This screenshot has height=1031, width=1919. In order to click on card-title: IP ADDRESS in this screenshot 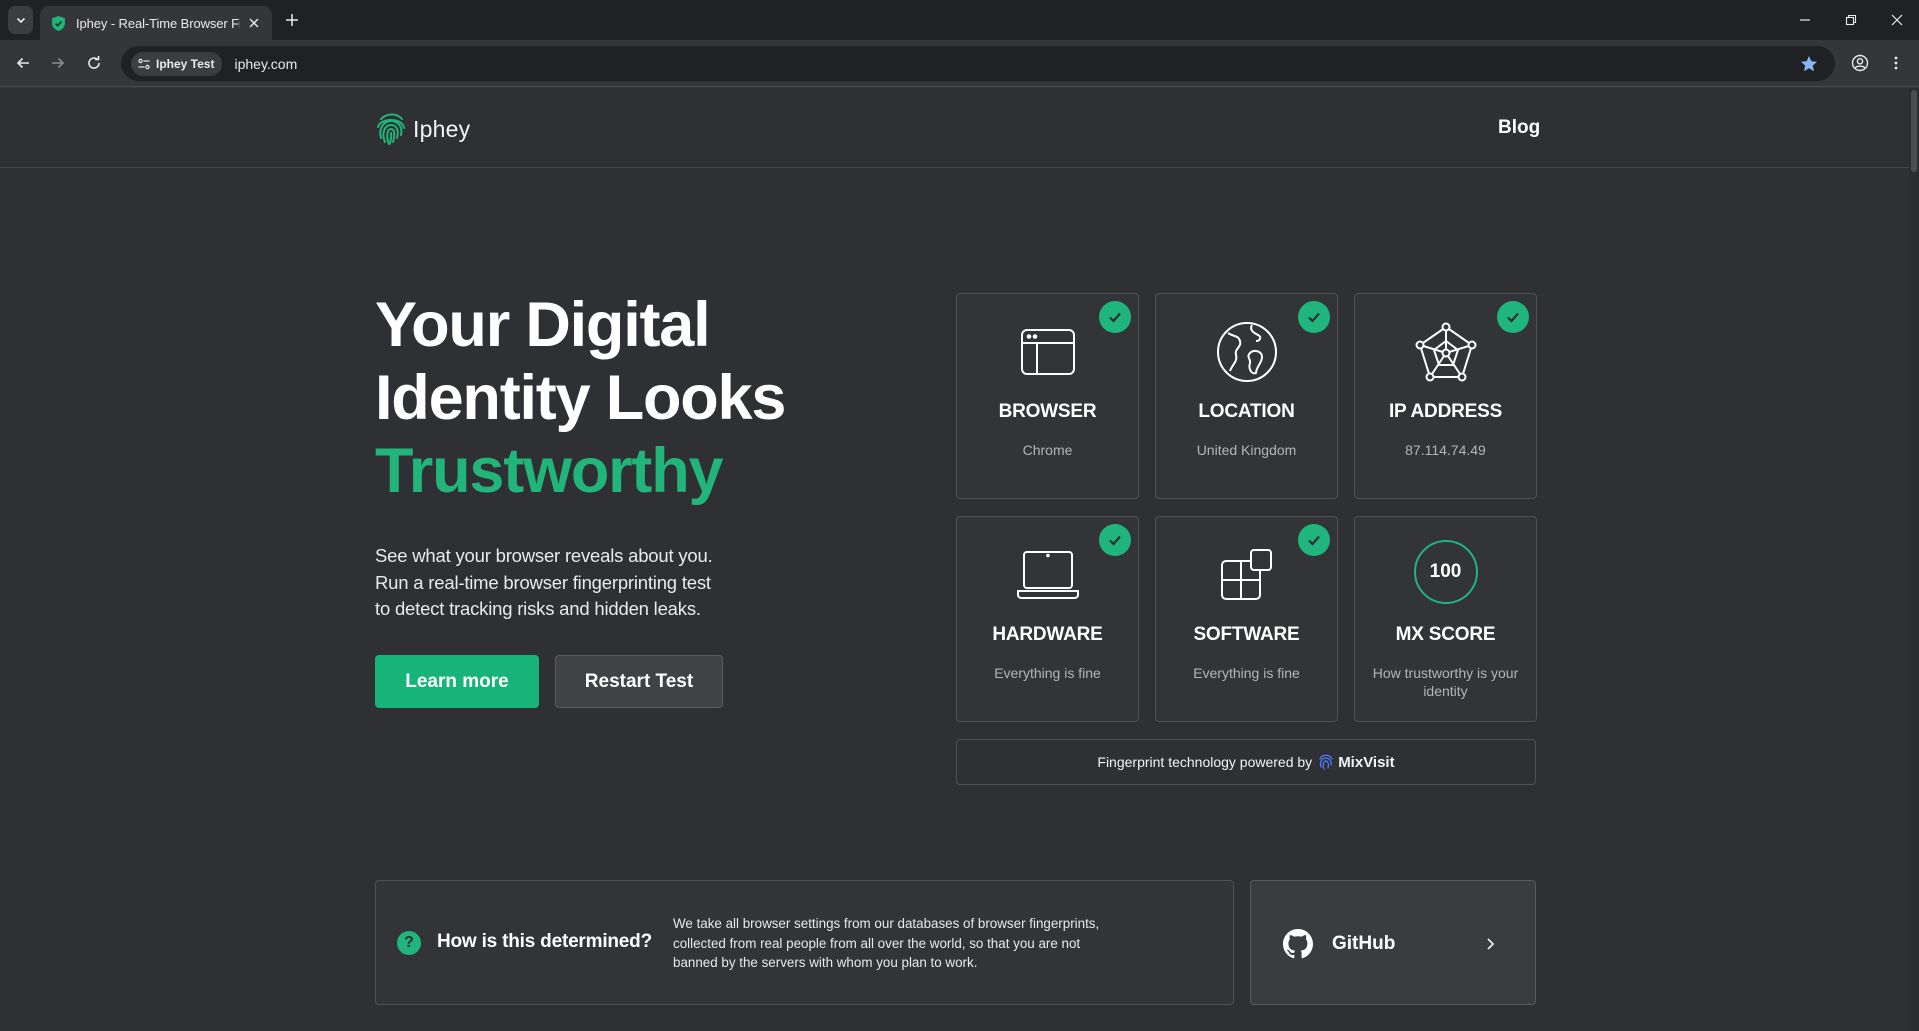, I will do `click(1445, 411)`.